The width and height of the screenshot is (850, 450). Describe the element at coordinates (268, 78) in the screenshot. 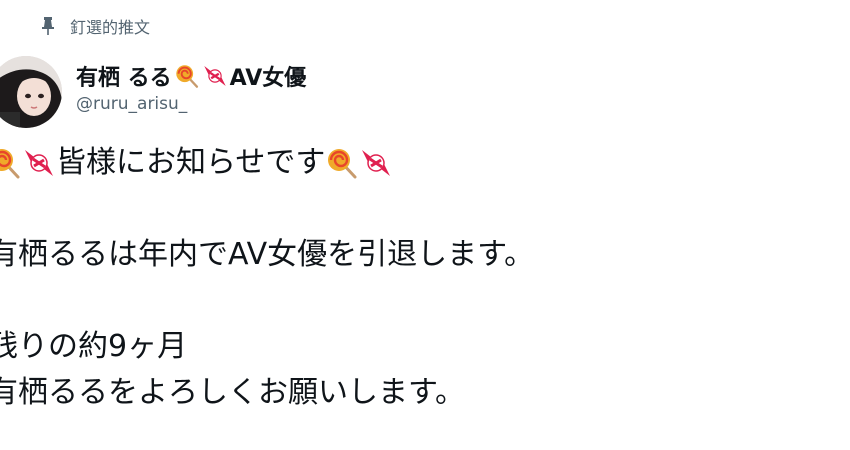

I see `author-name-suffix: AV女優` at that location.